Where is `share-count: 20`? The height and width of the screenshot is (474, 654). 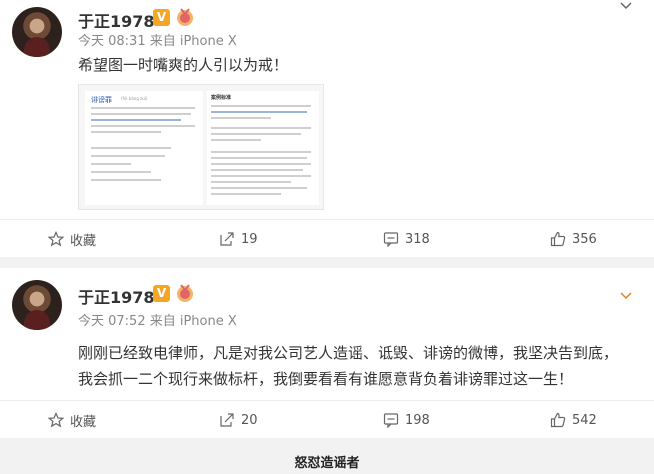 share-count: 20 is located at coordinates (249, 420).